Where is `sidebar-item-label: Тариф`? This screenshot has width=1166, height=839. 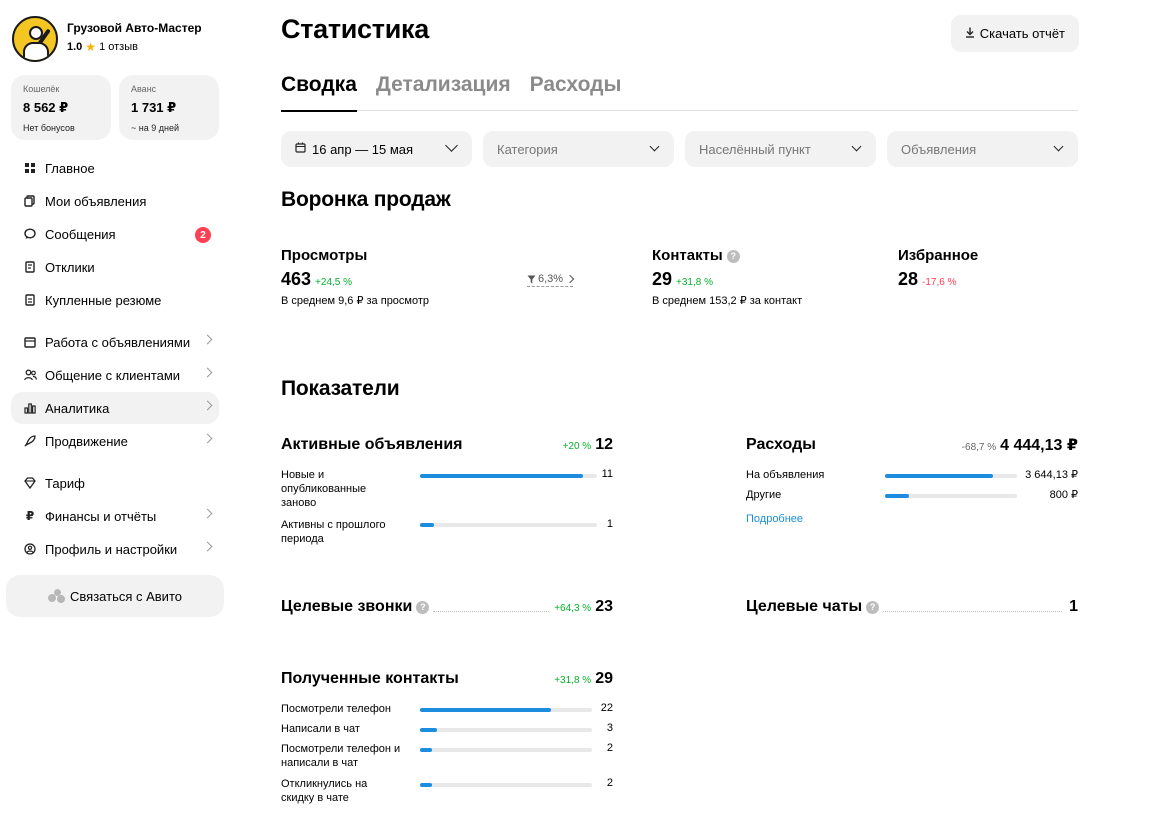
sidebar-item-label: Тариф is located at coordinates (65, 483).